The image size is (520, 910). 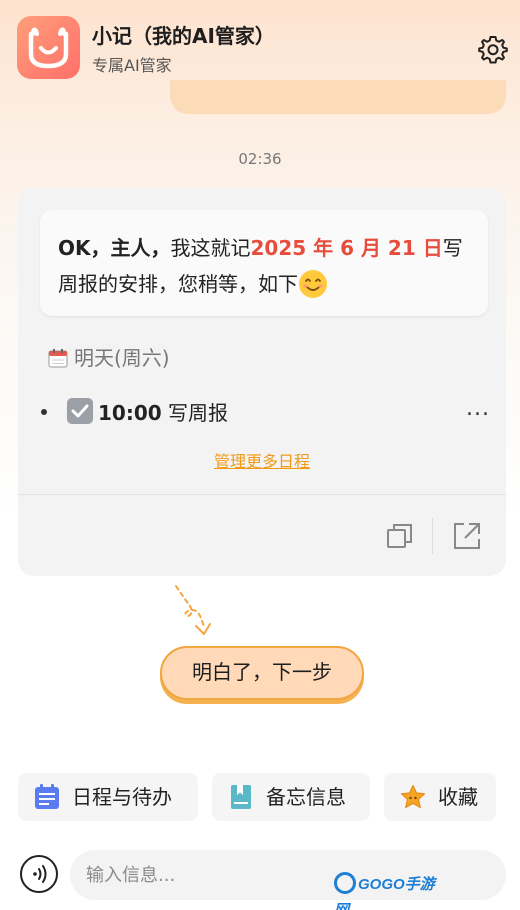 I want to click on action-separator, so click(x=432, y=536).